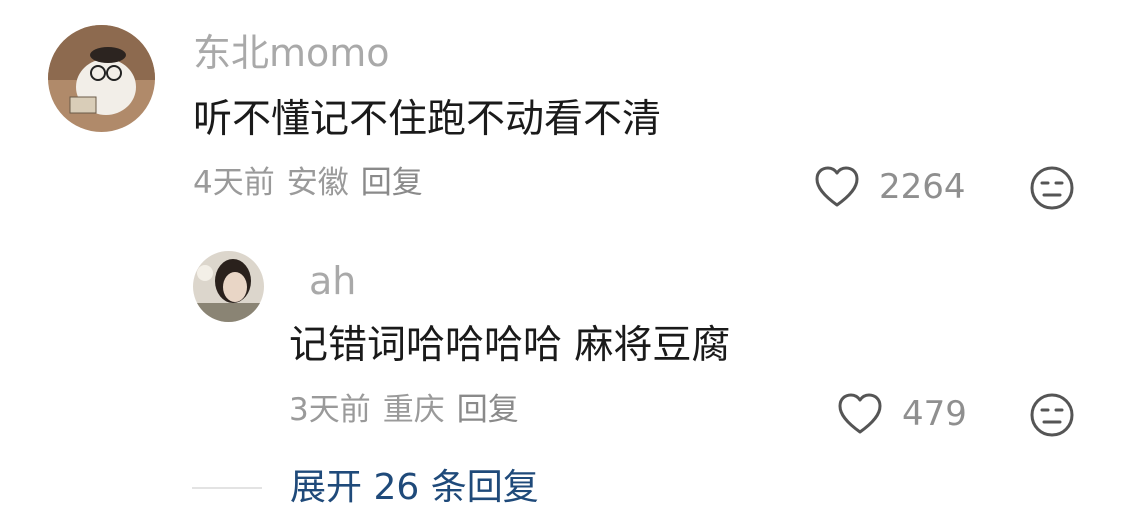 The width and height of the screenshot is (1125, 521). I want to click on reply-username: ah, so click(332, 281).